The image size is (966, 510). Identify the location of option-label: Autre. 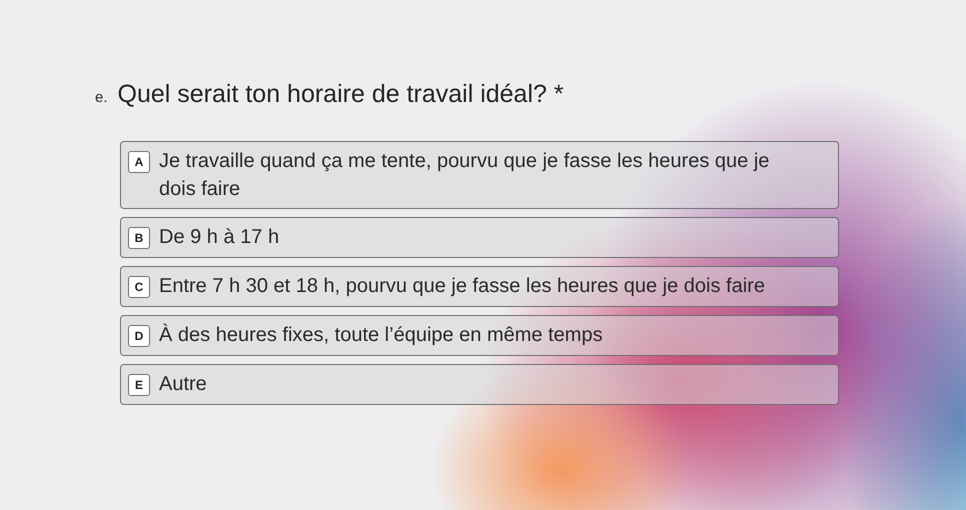
(183, 384).